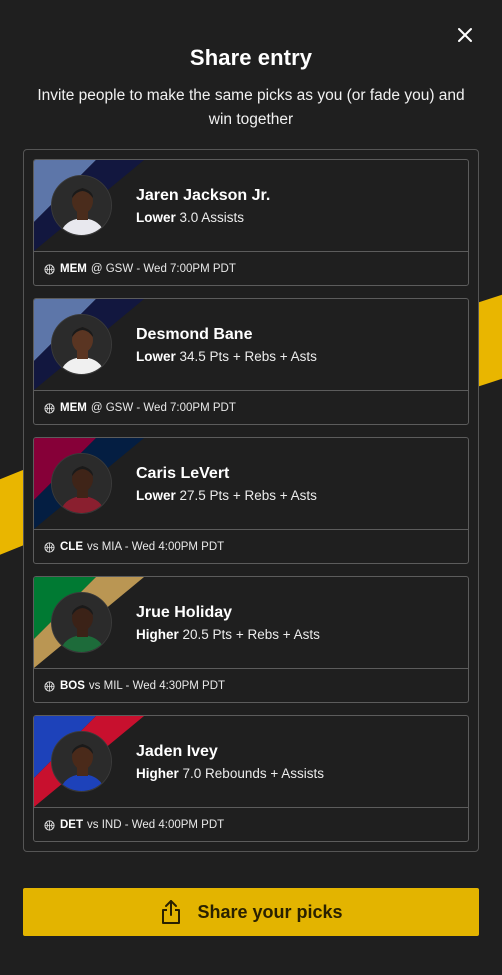  Describe the element at coordinates (251, 546) in the screenshot. I see `game-info: CLE vs MIA - Wed 4:00PM PDT` at that location.